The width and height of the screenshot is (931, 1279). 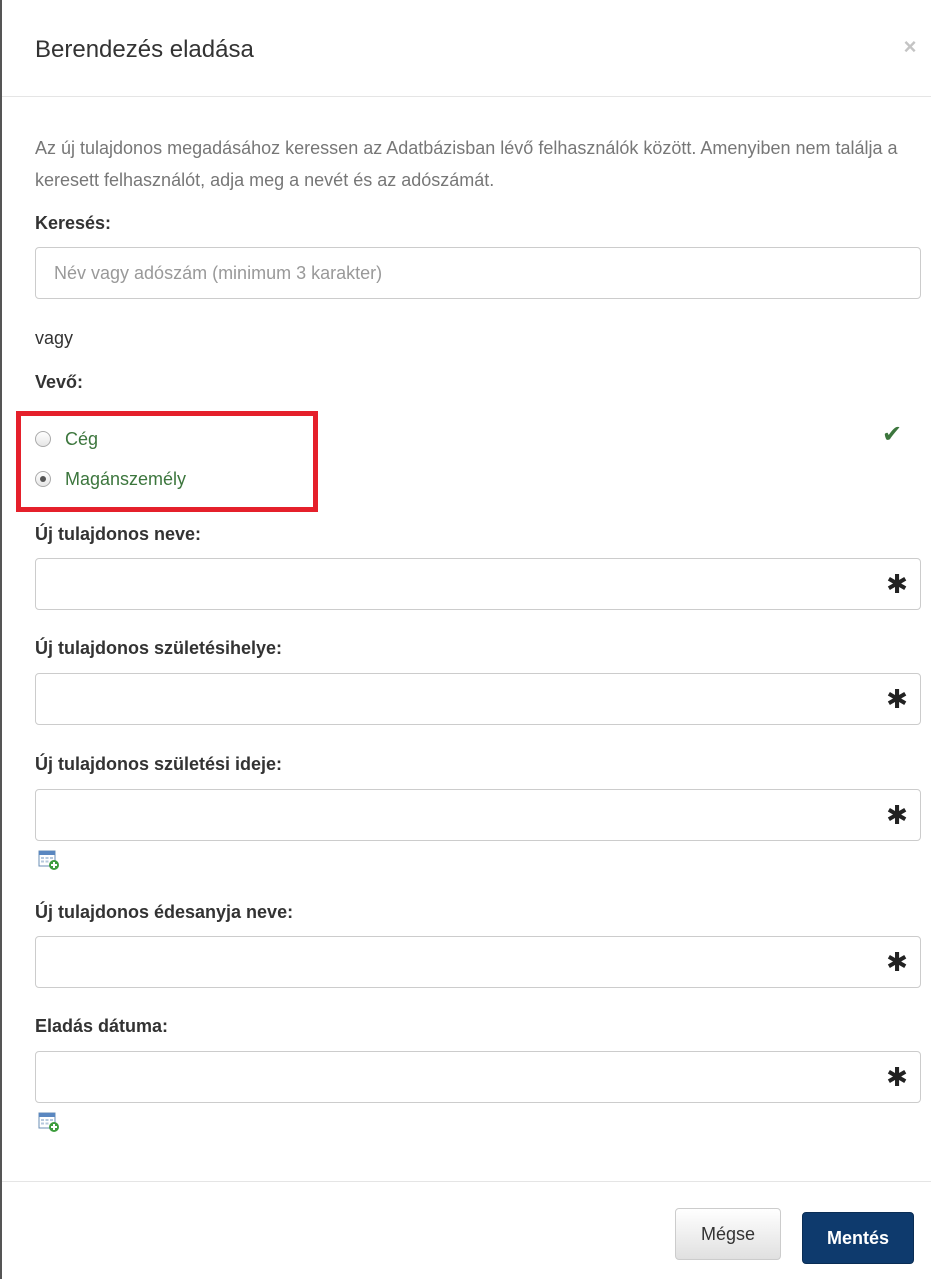 I want to click on cancel-button: Mégse, so click(x=728, y=1234).